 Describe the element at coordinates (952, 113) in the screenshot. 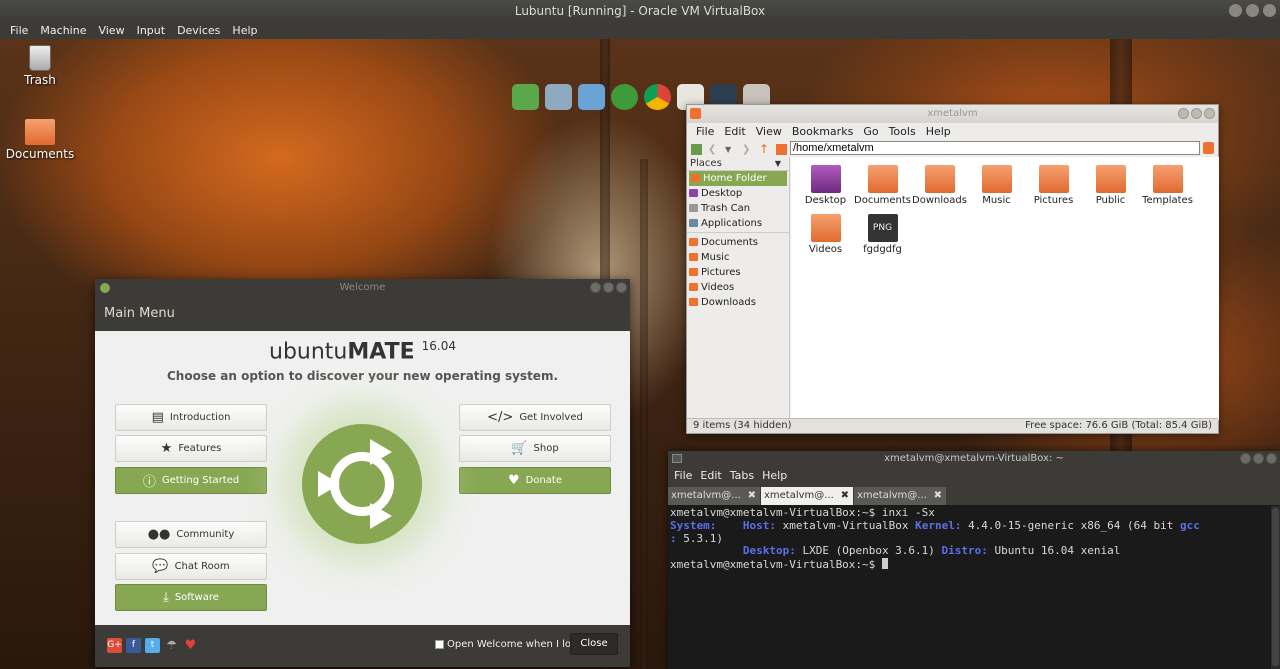

I see `file-manager-title: xmetalvm` at that location.